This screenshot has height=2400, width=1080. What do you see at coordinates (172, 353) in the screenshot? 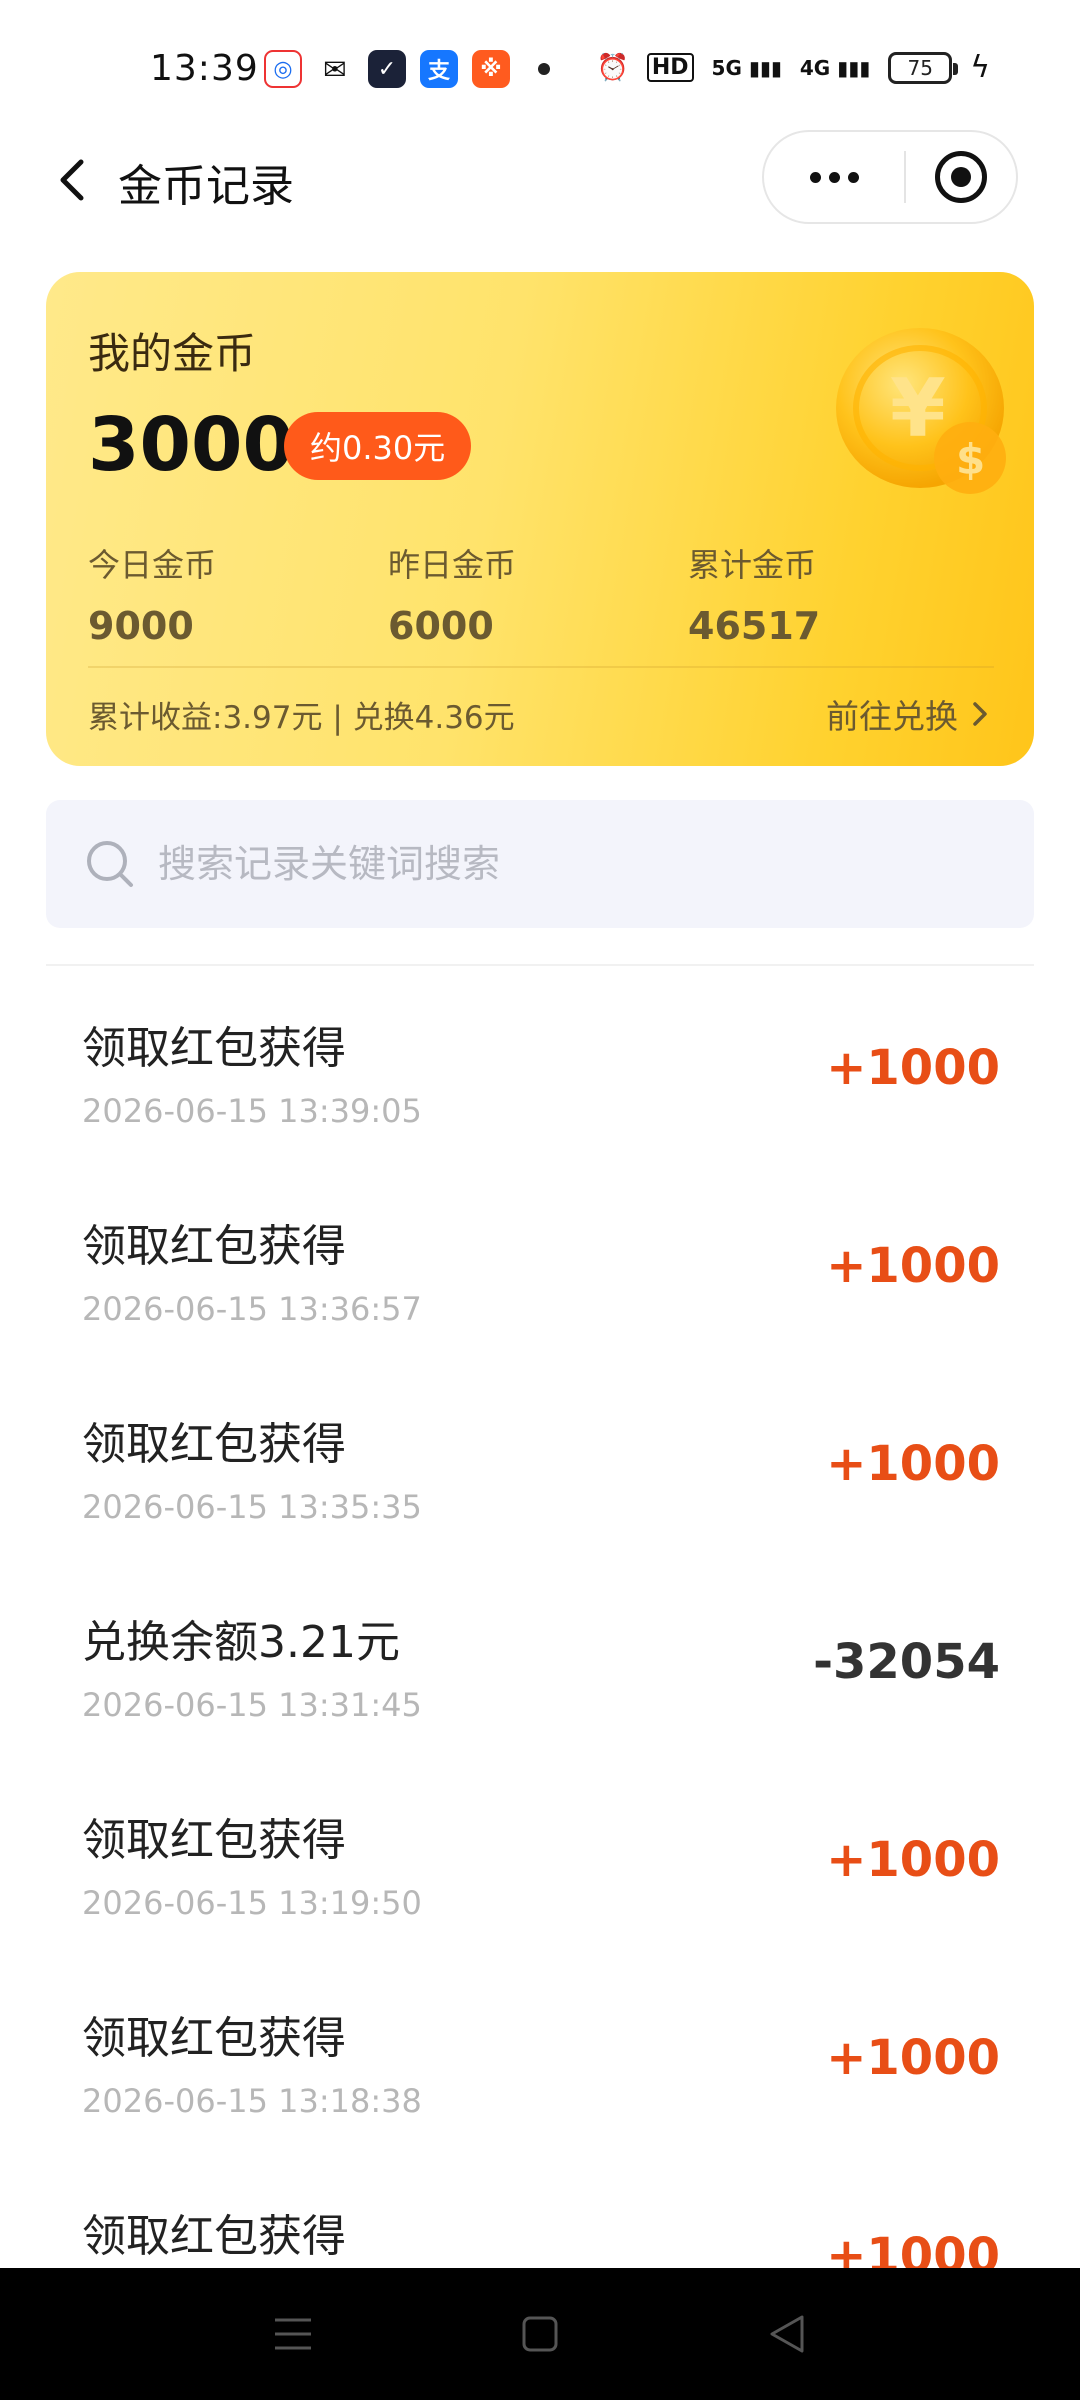
I see `card-title: 我的金币` at bounding box center [172, 353].